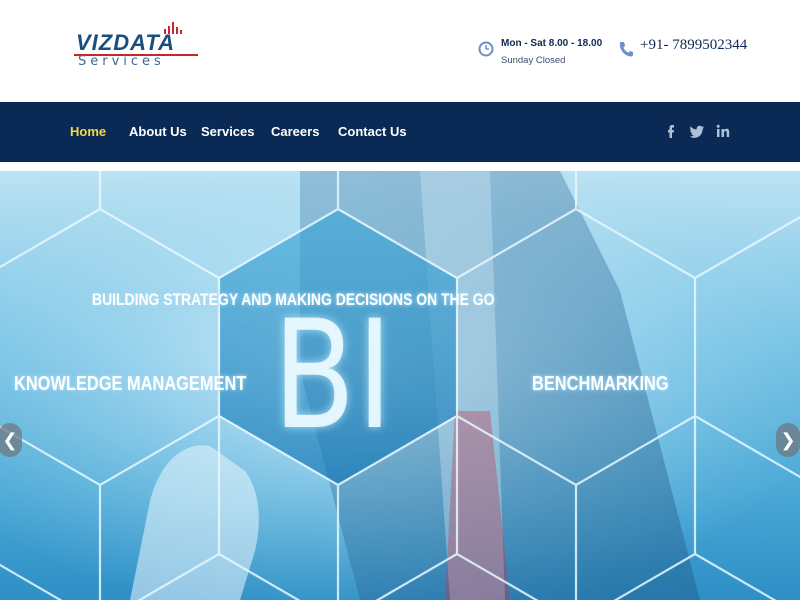 The image size is (800, 600). Describe the element at coordinates (723, 131) in the screenshot. I see `linkedin-icon` at that location.